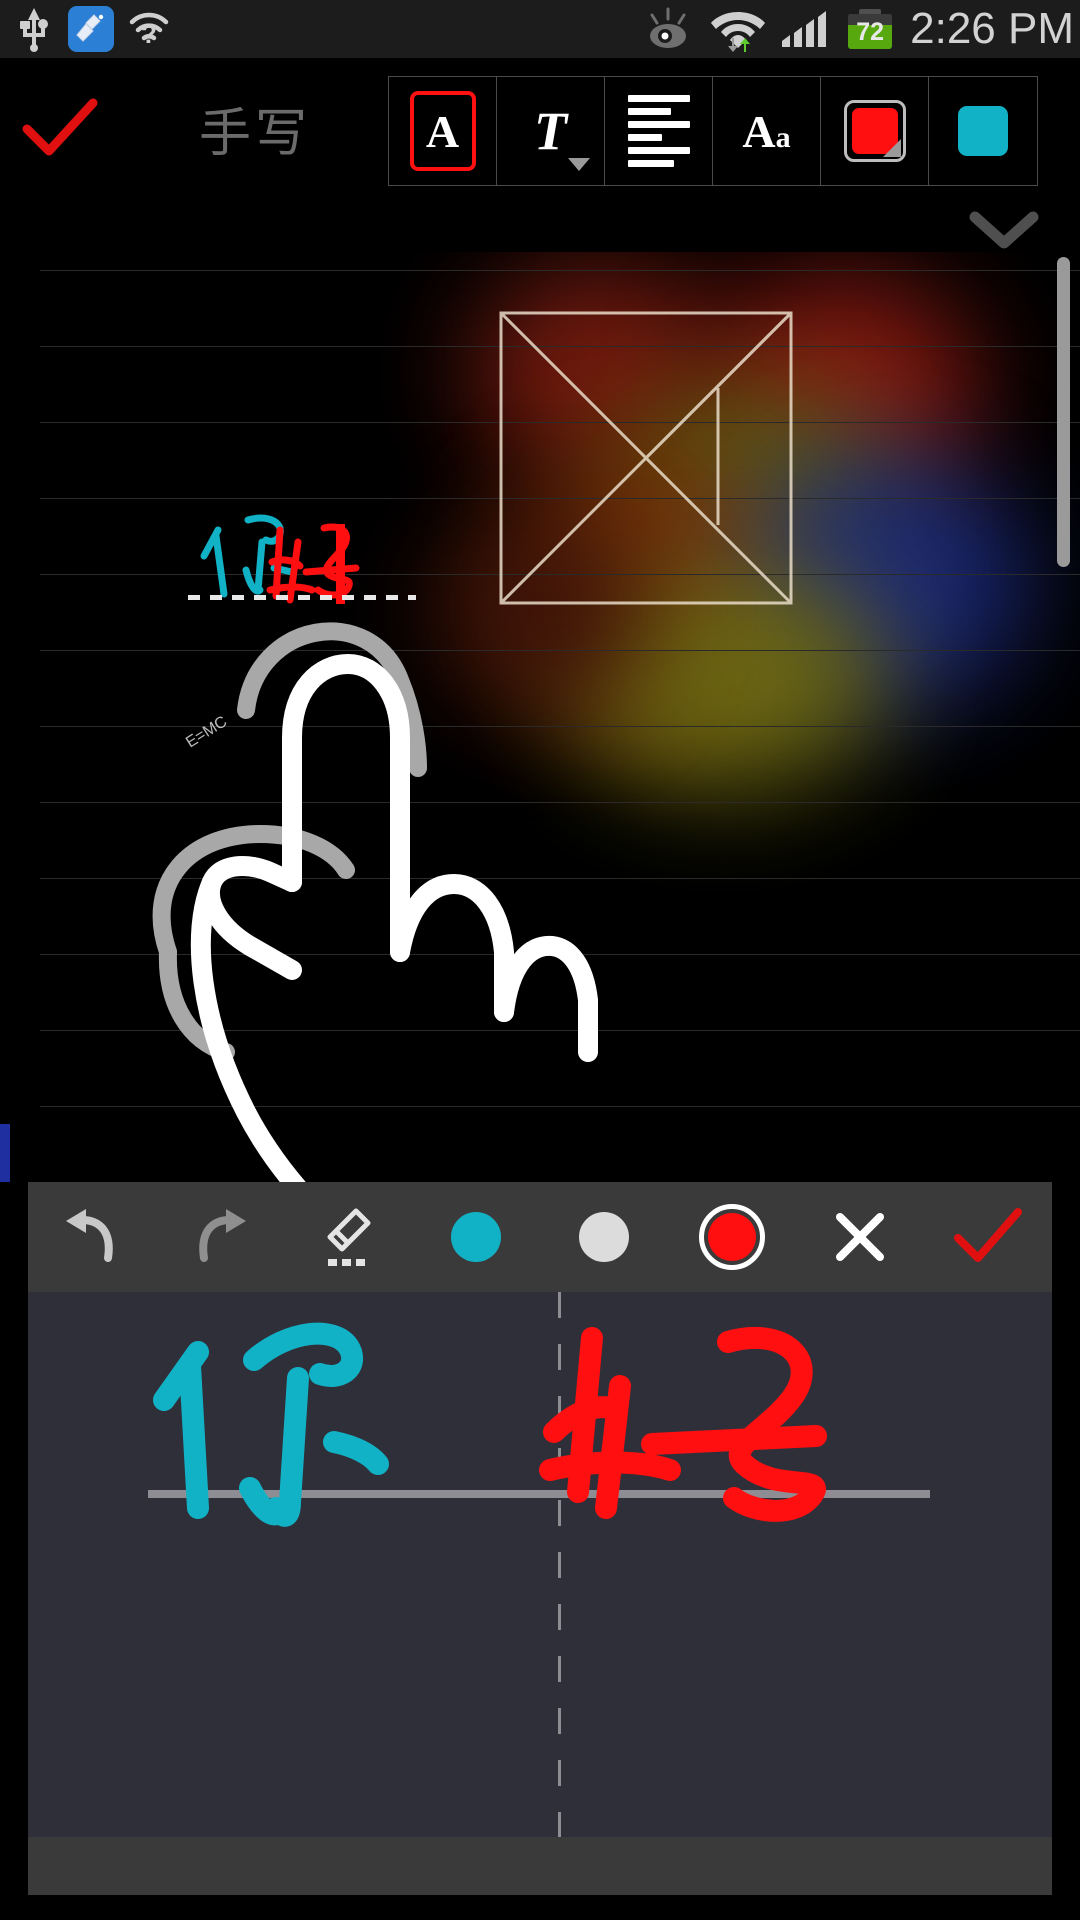 The width and height of the screenshot is (1080, 1920). What do you see at coordinates (870, 31) in the screenshot?
I see `battery-level-text: 72` at bounding box center [870, 31].